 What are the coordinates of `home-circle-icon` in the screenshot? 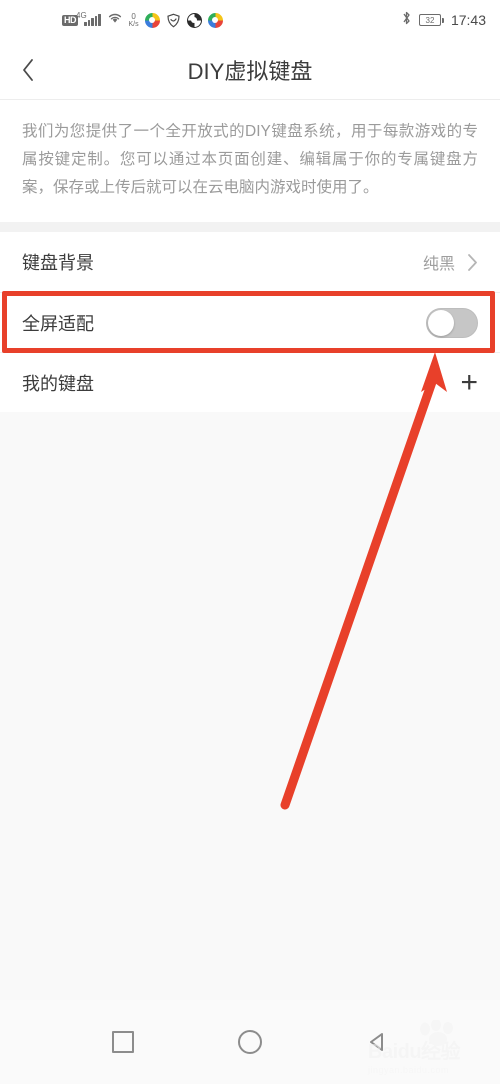 It's located at (250, 1042).